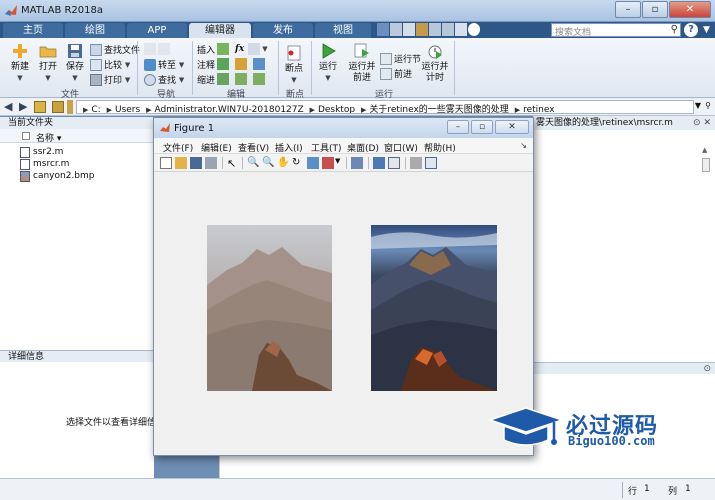 The width and height of the screenshot is (715, 500). Describe the element at coordinates (164, 64) in the screenshot. I see `goto-button: 转至 ▼` at that location.